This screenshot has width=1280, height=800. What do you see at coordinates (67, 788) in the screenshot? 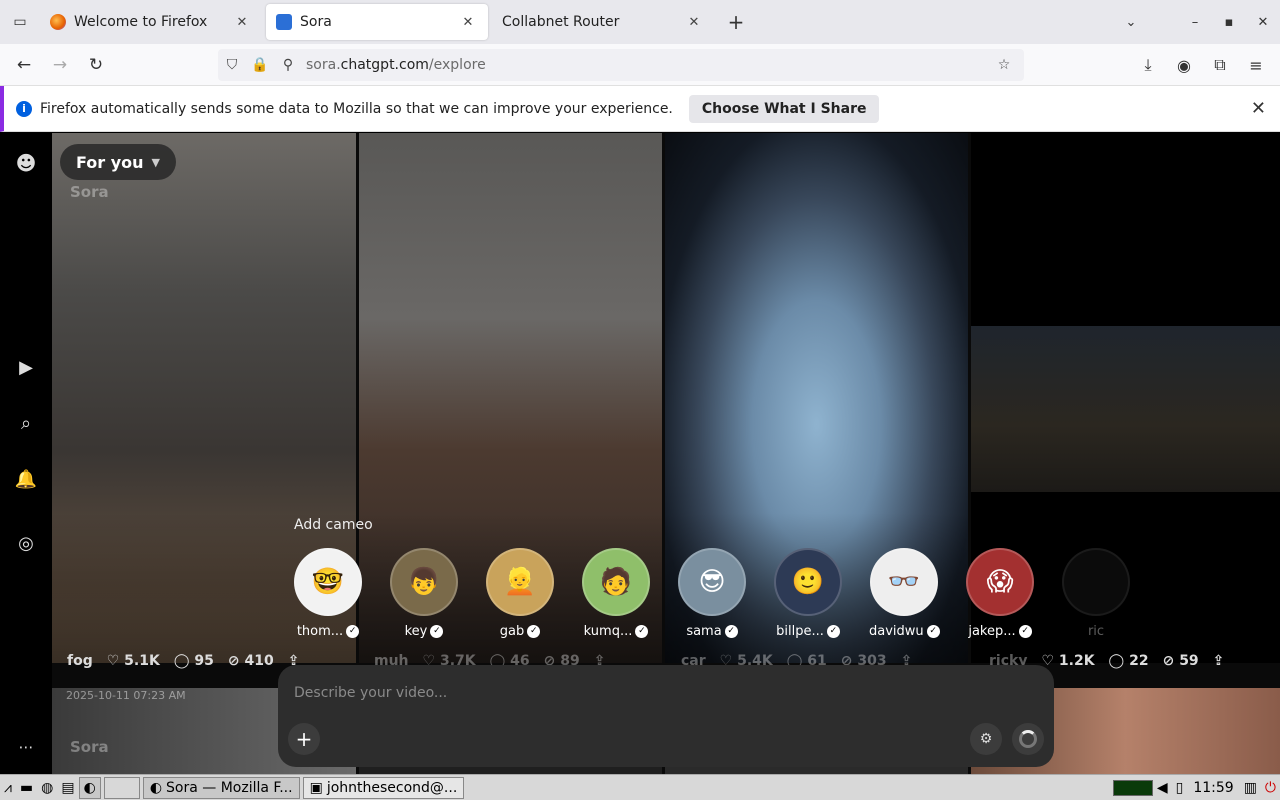
I see `file-manager-icon: ▤` at bounding box center [67, 788].